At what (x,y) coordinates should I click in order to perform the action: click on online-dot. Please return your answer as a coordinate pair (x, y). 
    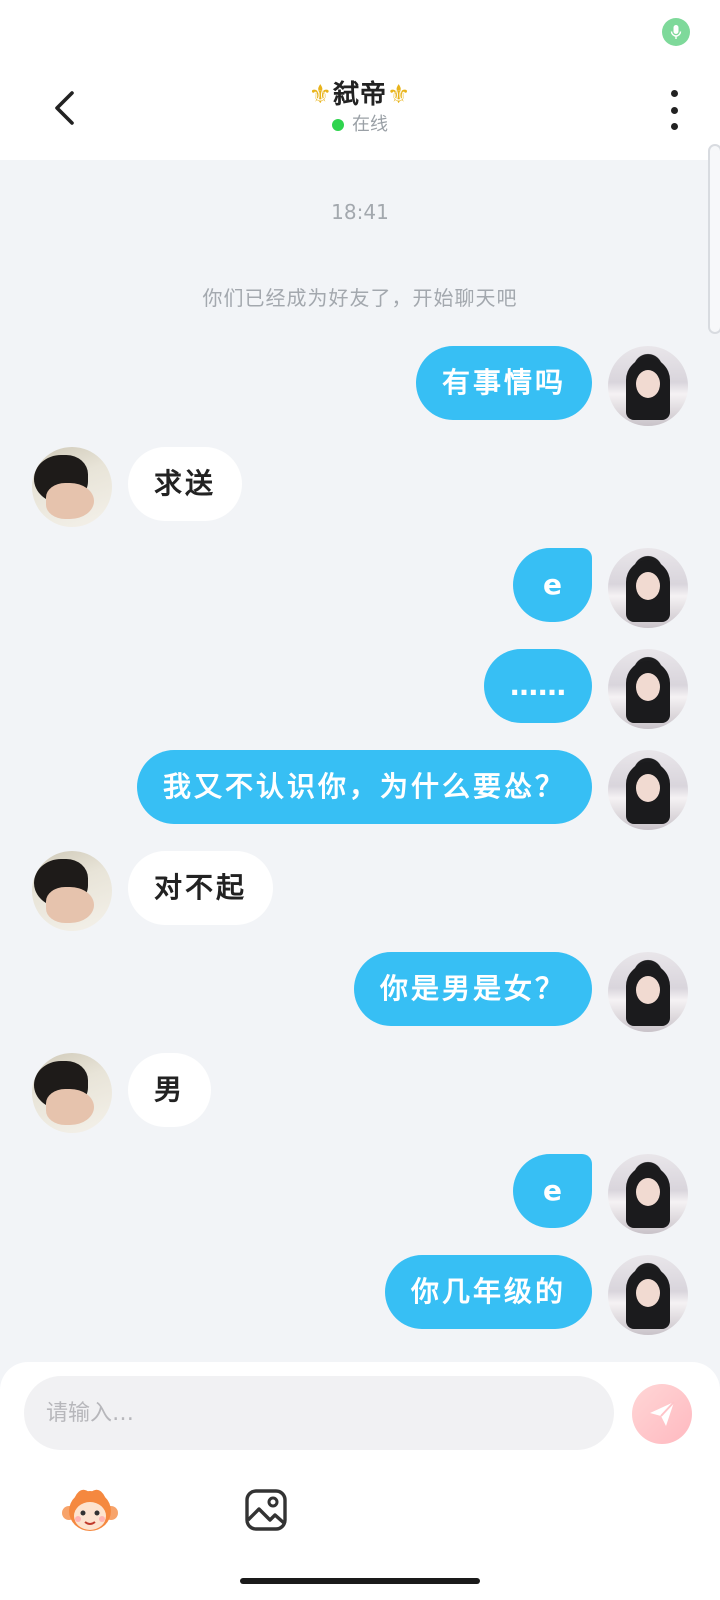
    Looking at the image, I should click on (338, 125).